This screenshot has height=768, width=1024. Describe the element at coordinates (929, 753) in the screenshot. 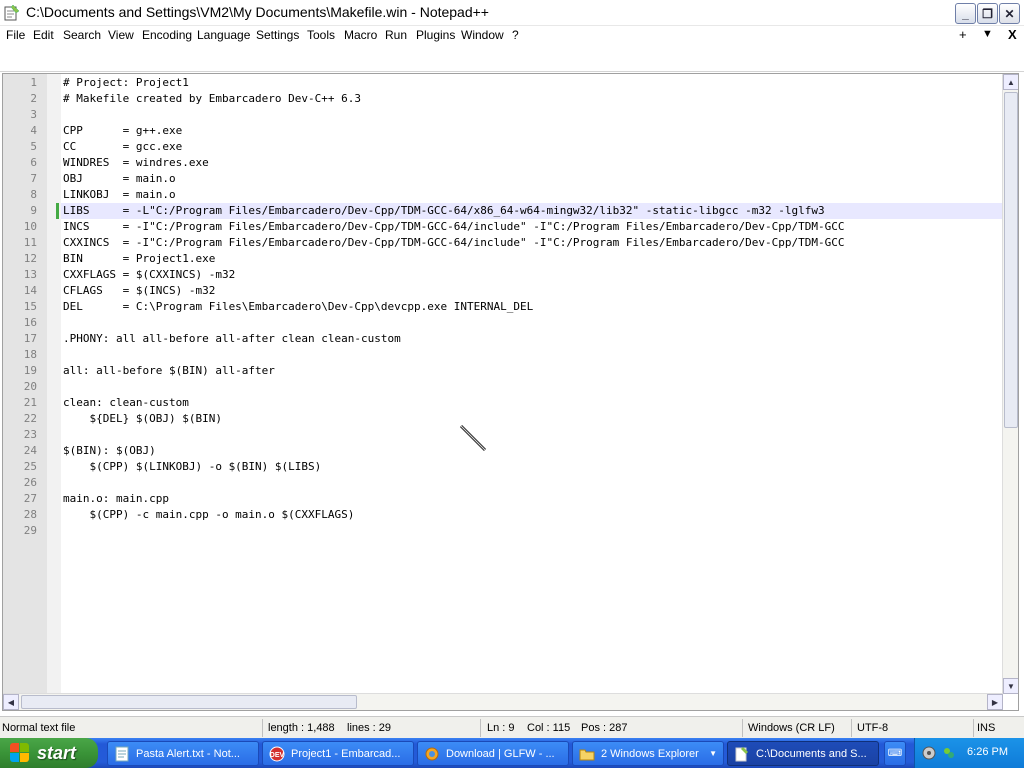

I see `network-tray-icon` at that location.